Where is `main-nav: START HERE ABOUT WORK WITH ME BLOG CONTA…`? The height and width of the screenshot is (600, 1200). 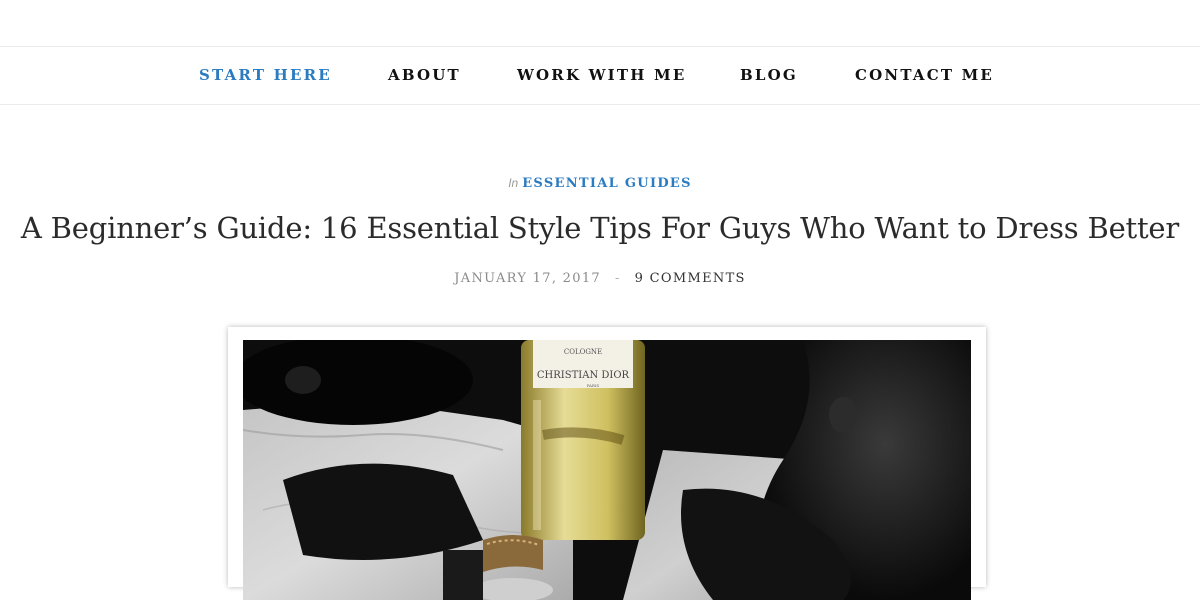
main-nav: START HERE ABOUT WORK WITH ME BLOG CONTA… is located at coordinates (600, 76).